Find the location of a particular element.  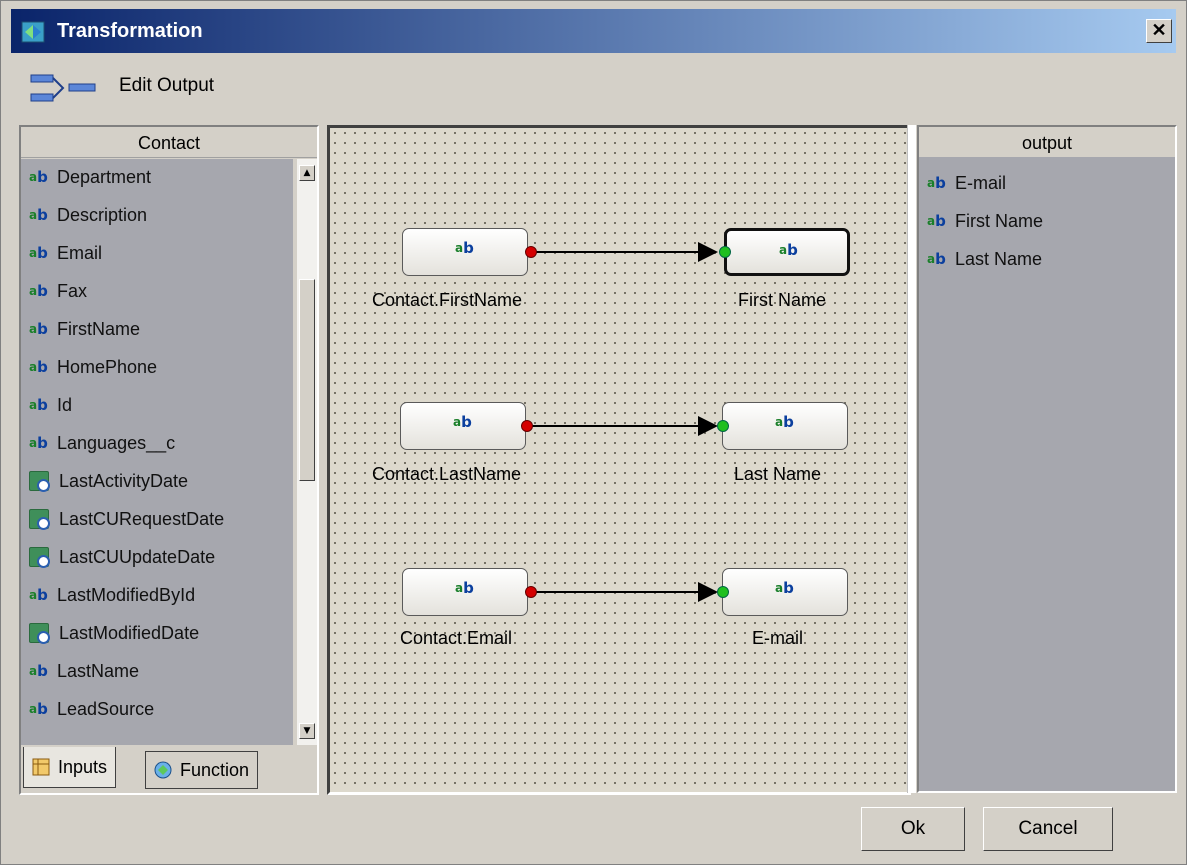

list-item: ab E-mail is located at coordinates (966, 183).